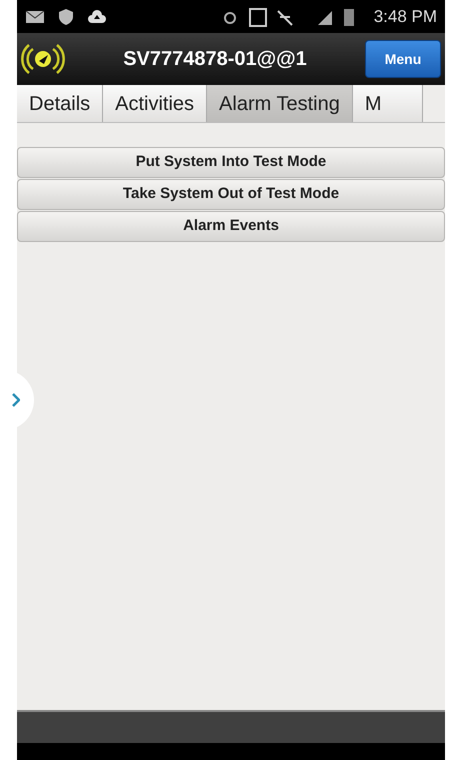 This screenshot has height=760, width=450. What do you see at coordinates (215, 59) in the screenshot?
I see `header-title: SV7774878-01@@1` at bounding box center [215, 59].